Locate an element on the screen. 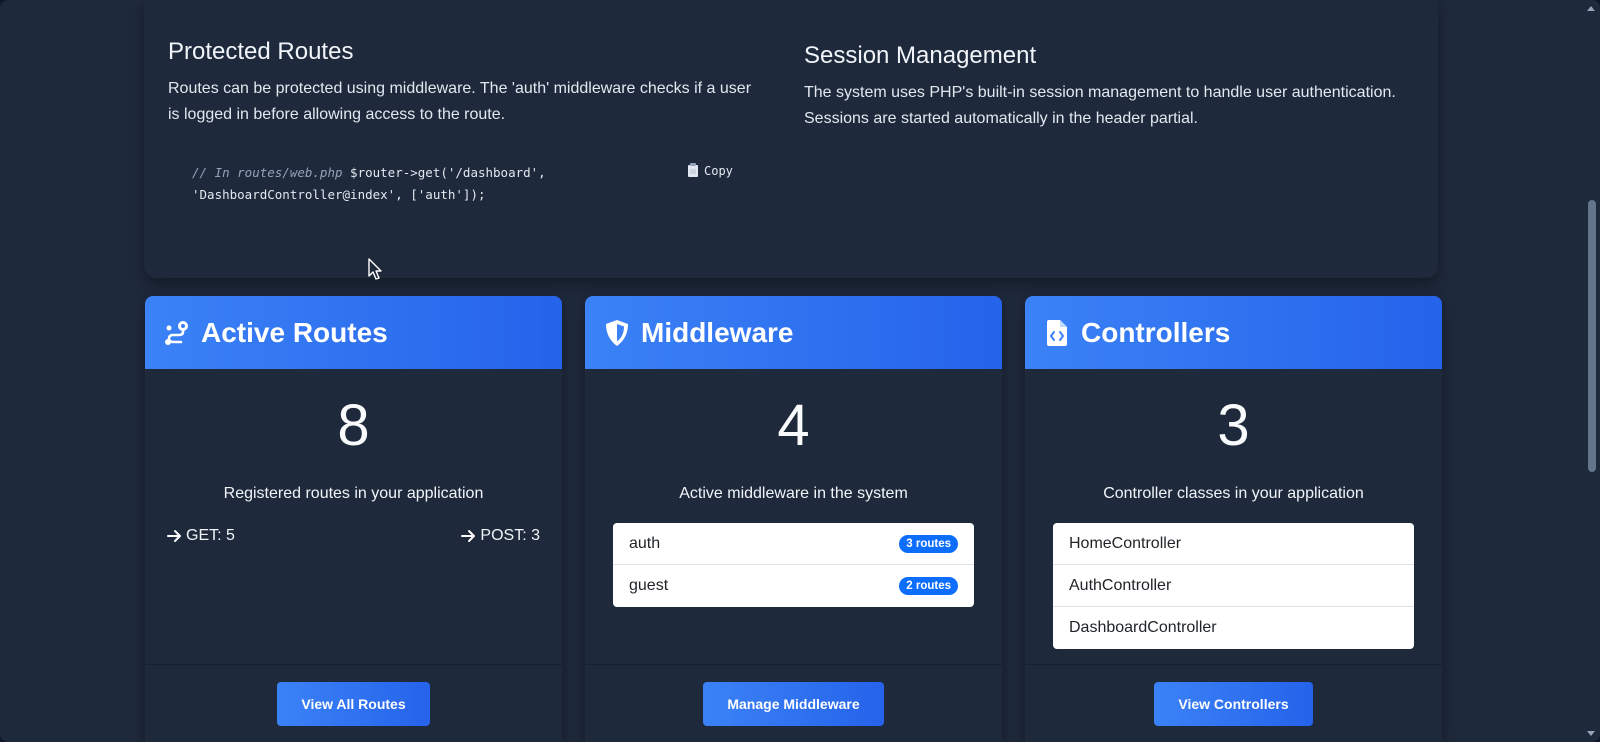 The height and width of the screenshot is (742, 1600). manage-middleware-button: Manage Middleware is located at coordinates (793, 703).